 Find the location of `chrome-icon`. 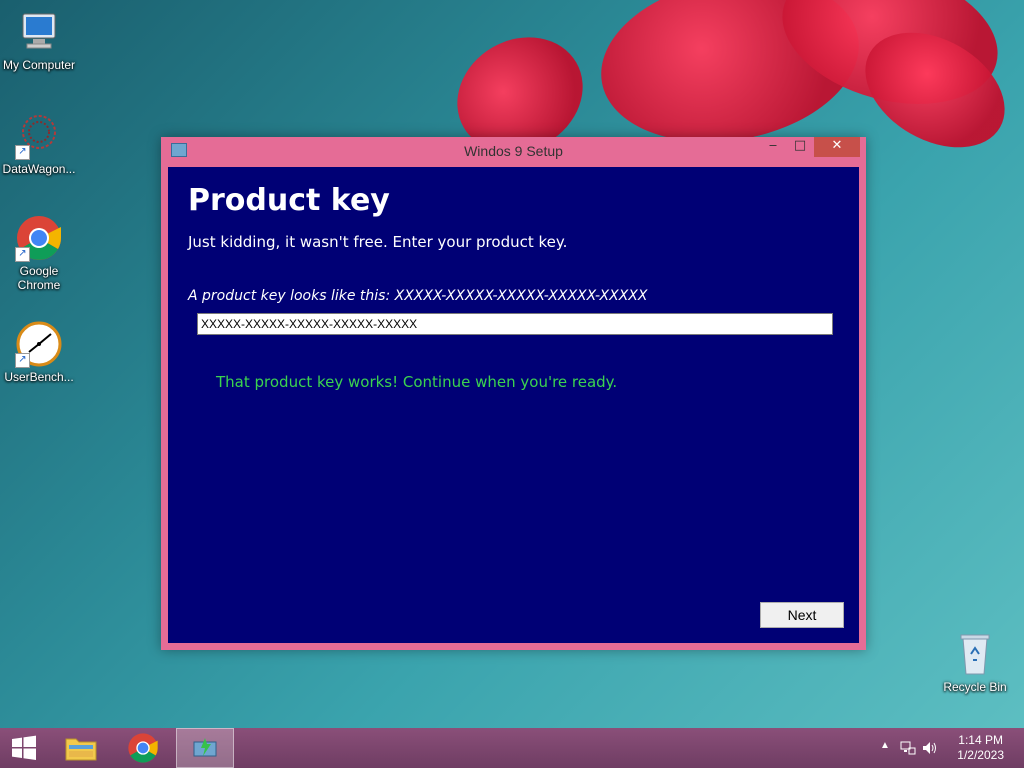

chrome-icon is located at coordinates (143, 748).